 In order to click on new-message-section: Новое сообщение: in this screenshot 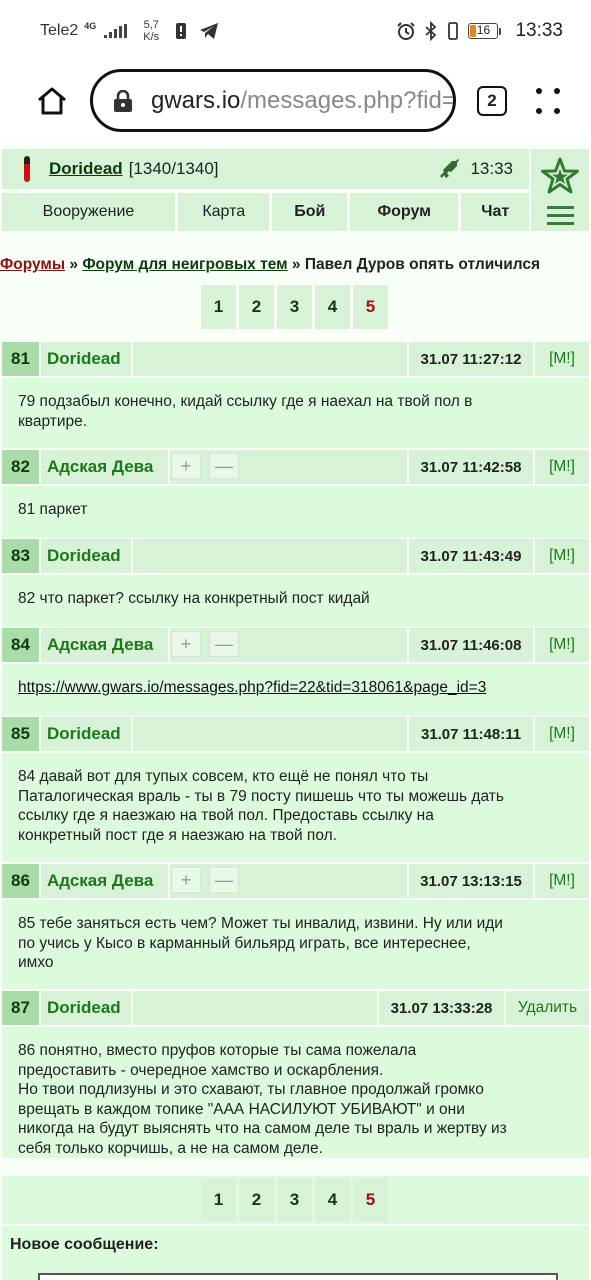, I will do `click(295, 1253)`.